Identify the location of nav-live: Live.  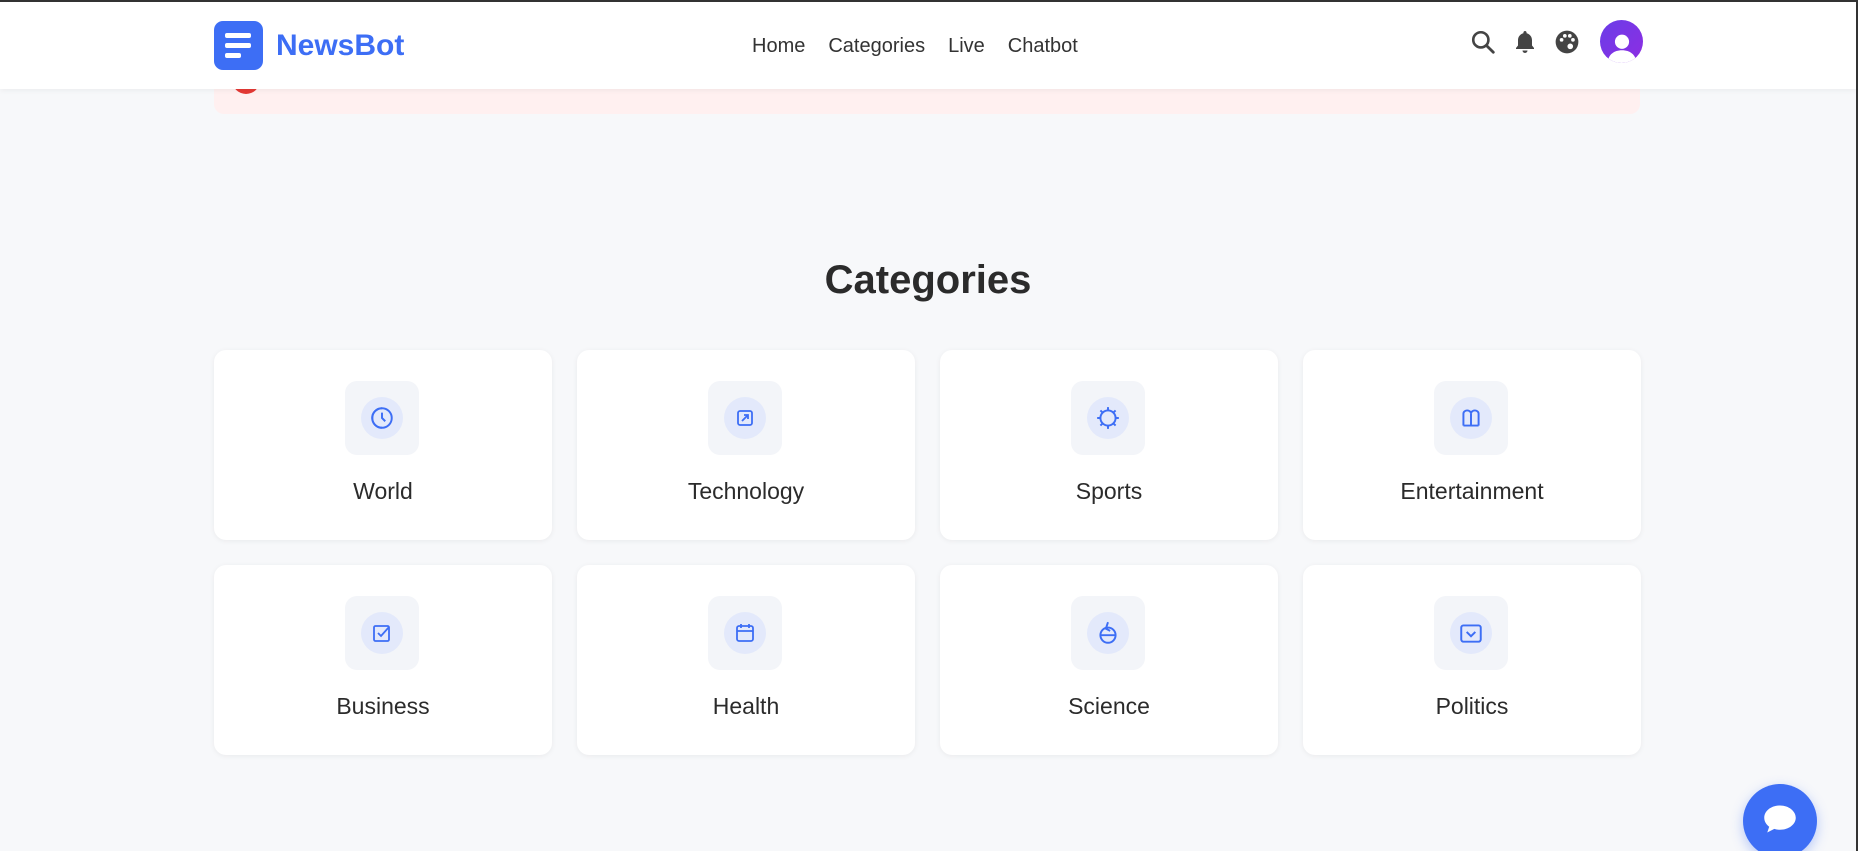
(966, 46).